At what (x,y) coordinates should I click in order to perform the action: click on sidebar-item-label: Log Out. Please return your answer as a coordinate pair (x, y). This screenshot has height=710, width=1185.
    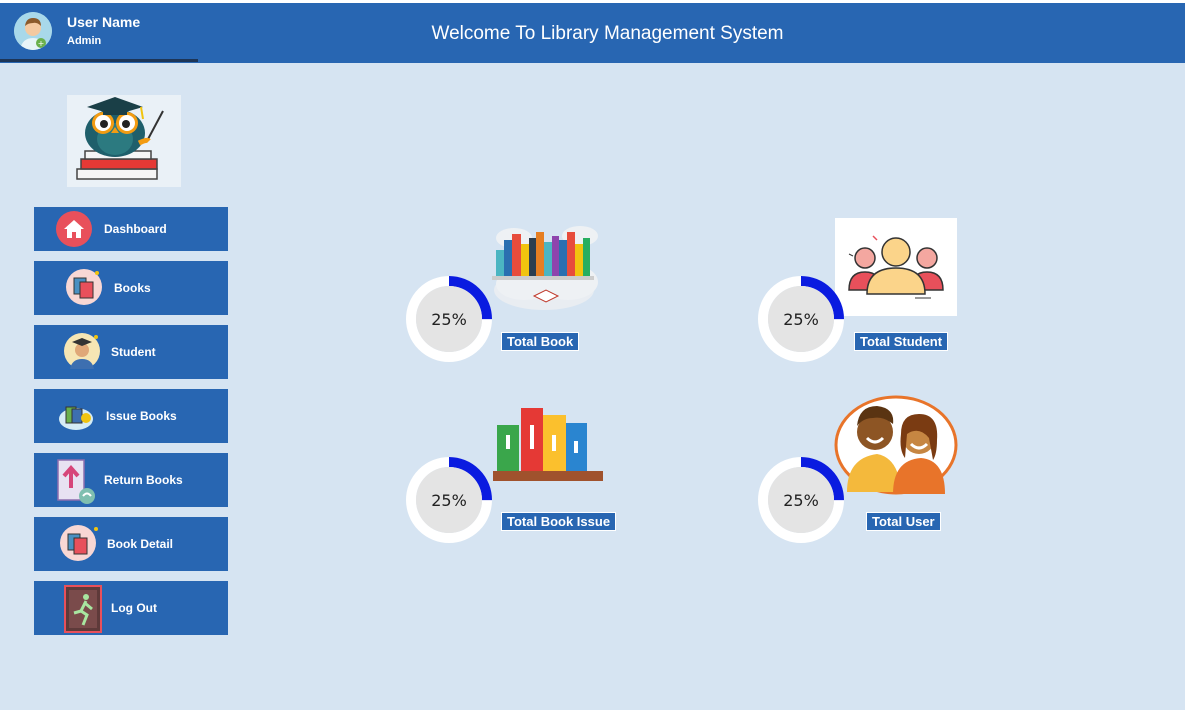
    Looking at the image, I should click on (134, 608).